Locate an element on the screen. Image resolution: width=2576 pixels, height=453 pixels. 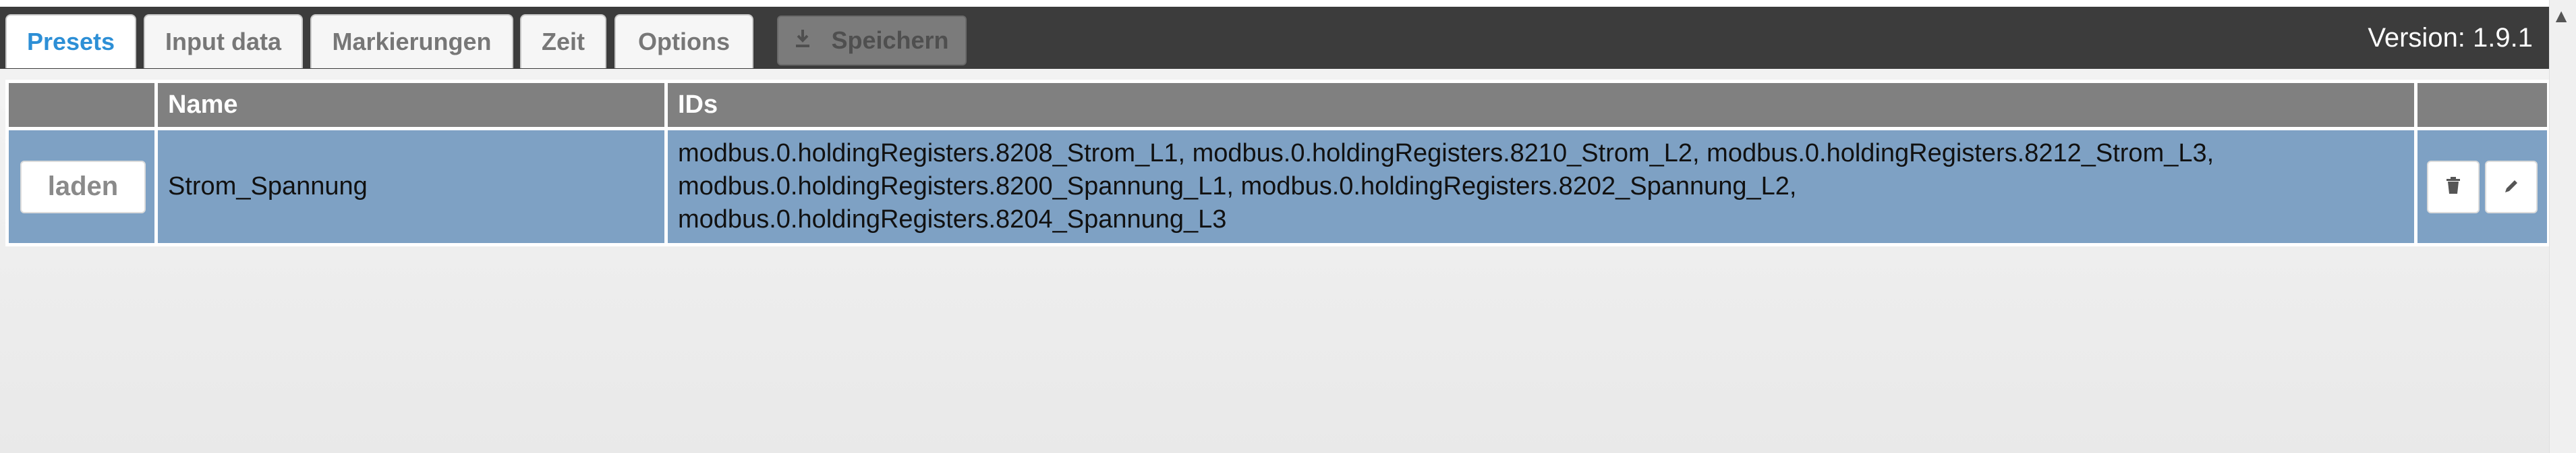
table-header-row: Name IDs is located at coordinates (1277, 105).